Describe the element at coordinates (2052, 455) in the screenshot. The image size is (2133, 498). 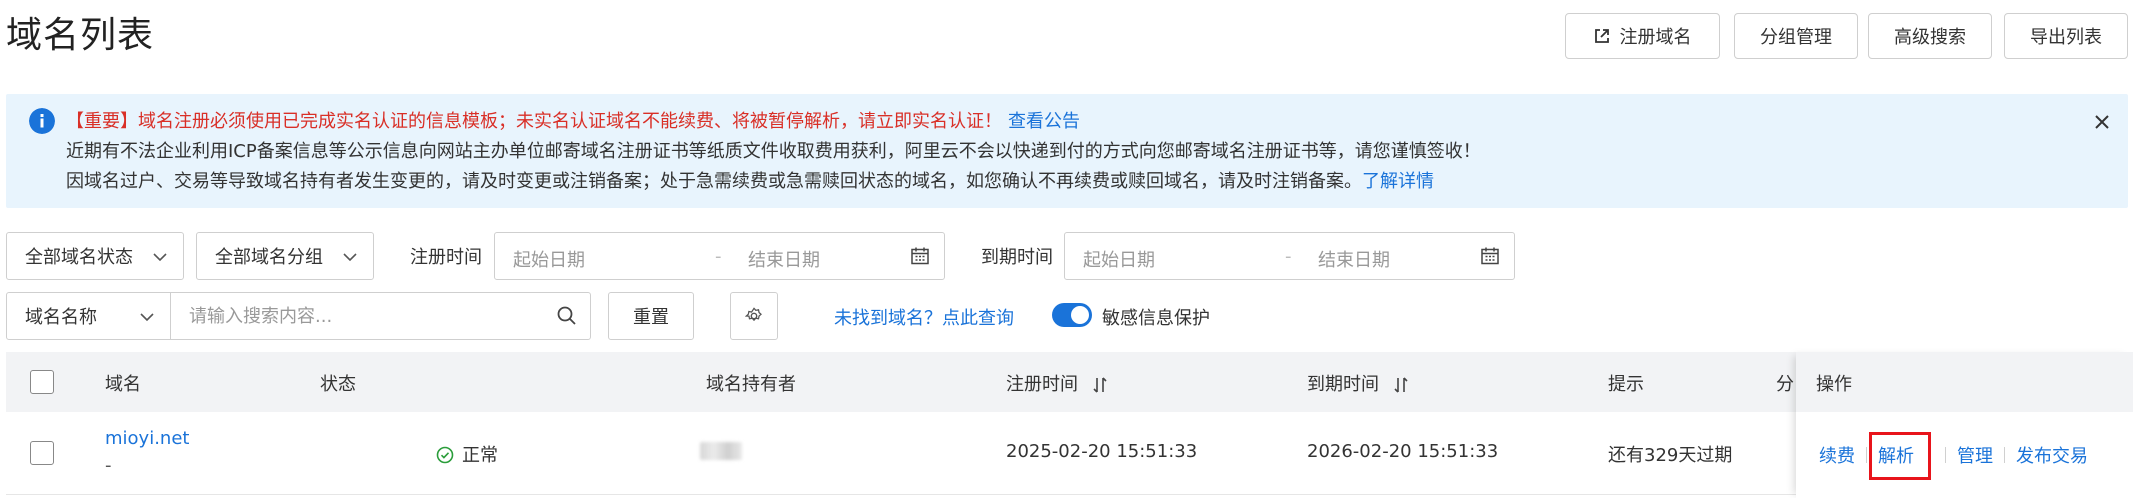
I see `publish-trade-link: 发布交易` at that location.